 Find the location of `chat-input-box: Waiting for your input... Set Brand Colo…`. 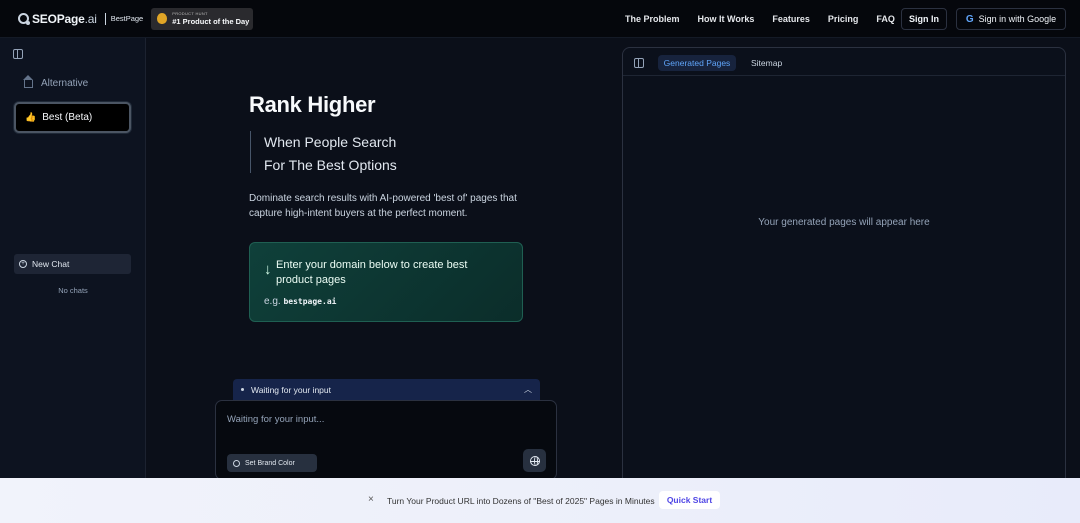

chat-input-box: Waiting for your input... Set Brand Colo… is located at coordinates (386, 440).